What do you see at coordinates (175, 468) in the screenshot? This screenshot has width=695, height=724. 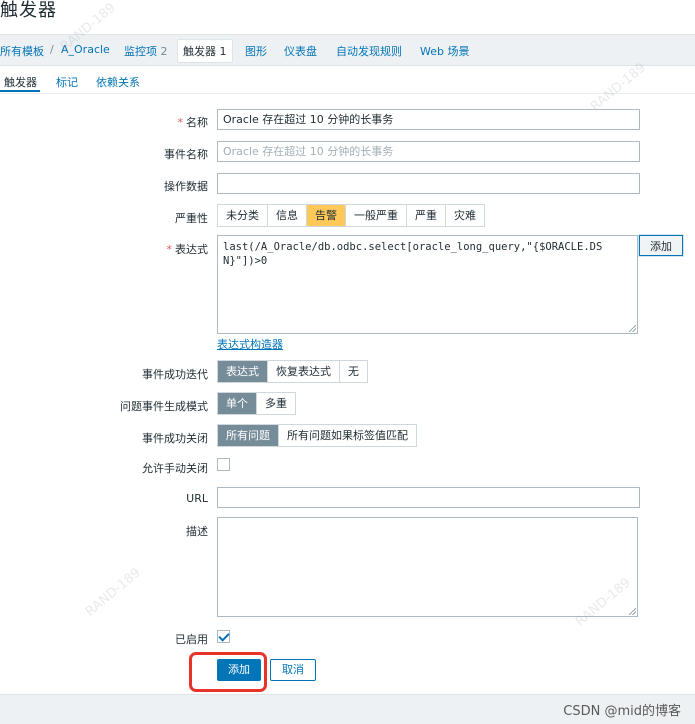 I see `manual-close-label: 允许手动关闭` at bounding box center [175, 468].